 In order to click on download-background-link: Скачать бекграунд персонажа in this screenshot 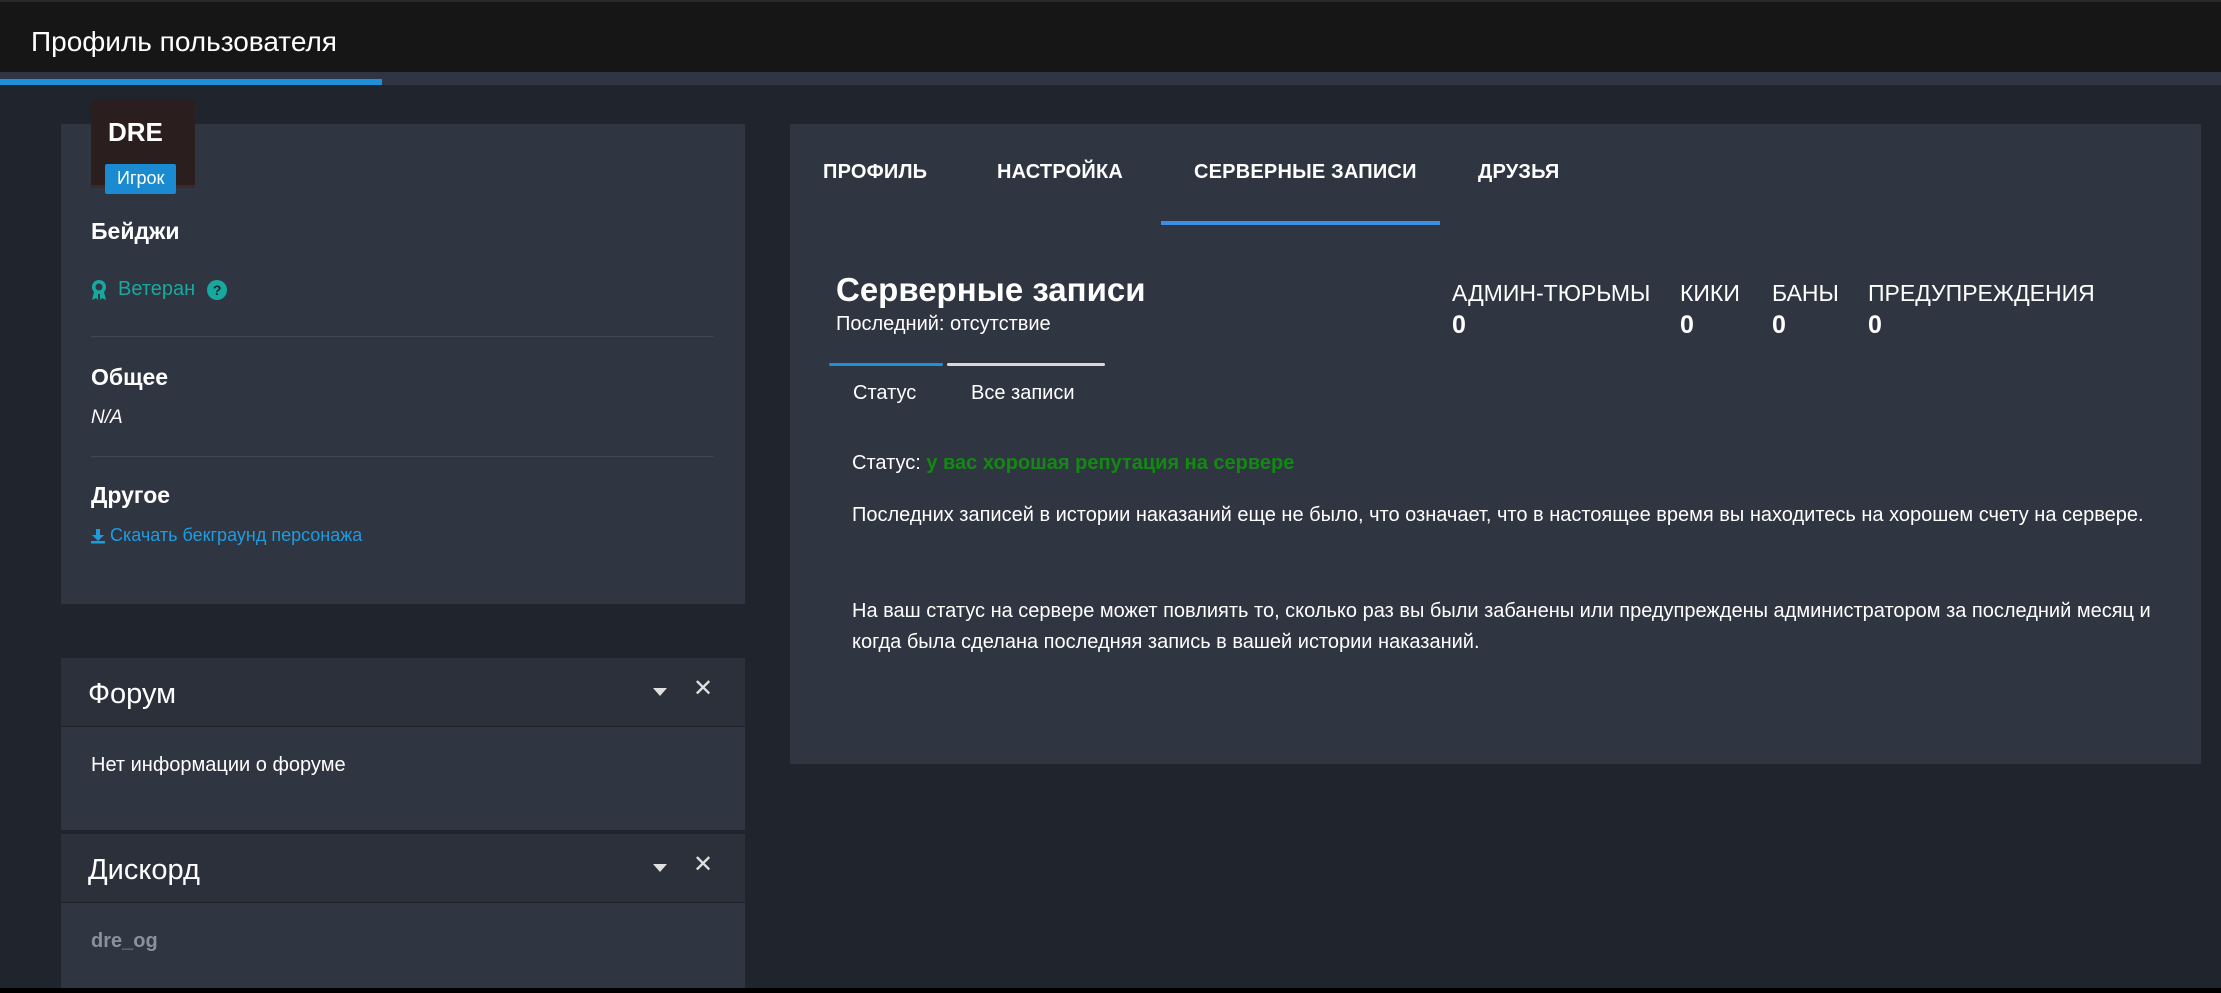, I will do `click(226, 535)`.